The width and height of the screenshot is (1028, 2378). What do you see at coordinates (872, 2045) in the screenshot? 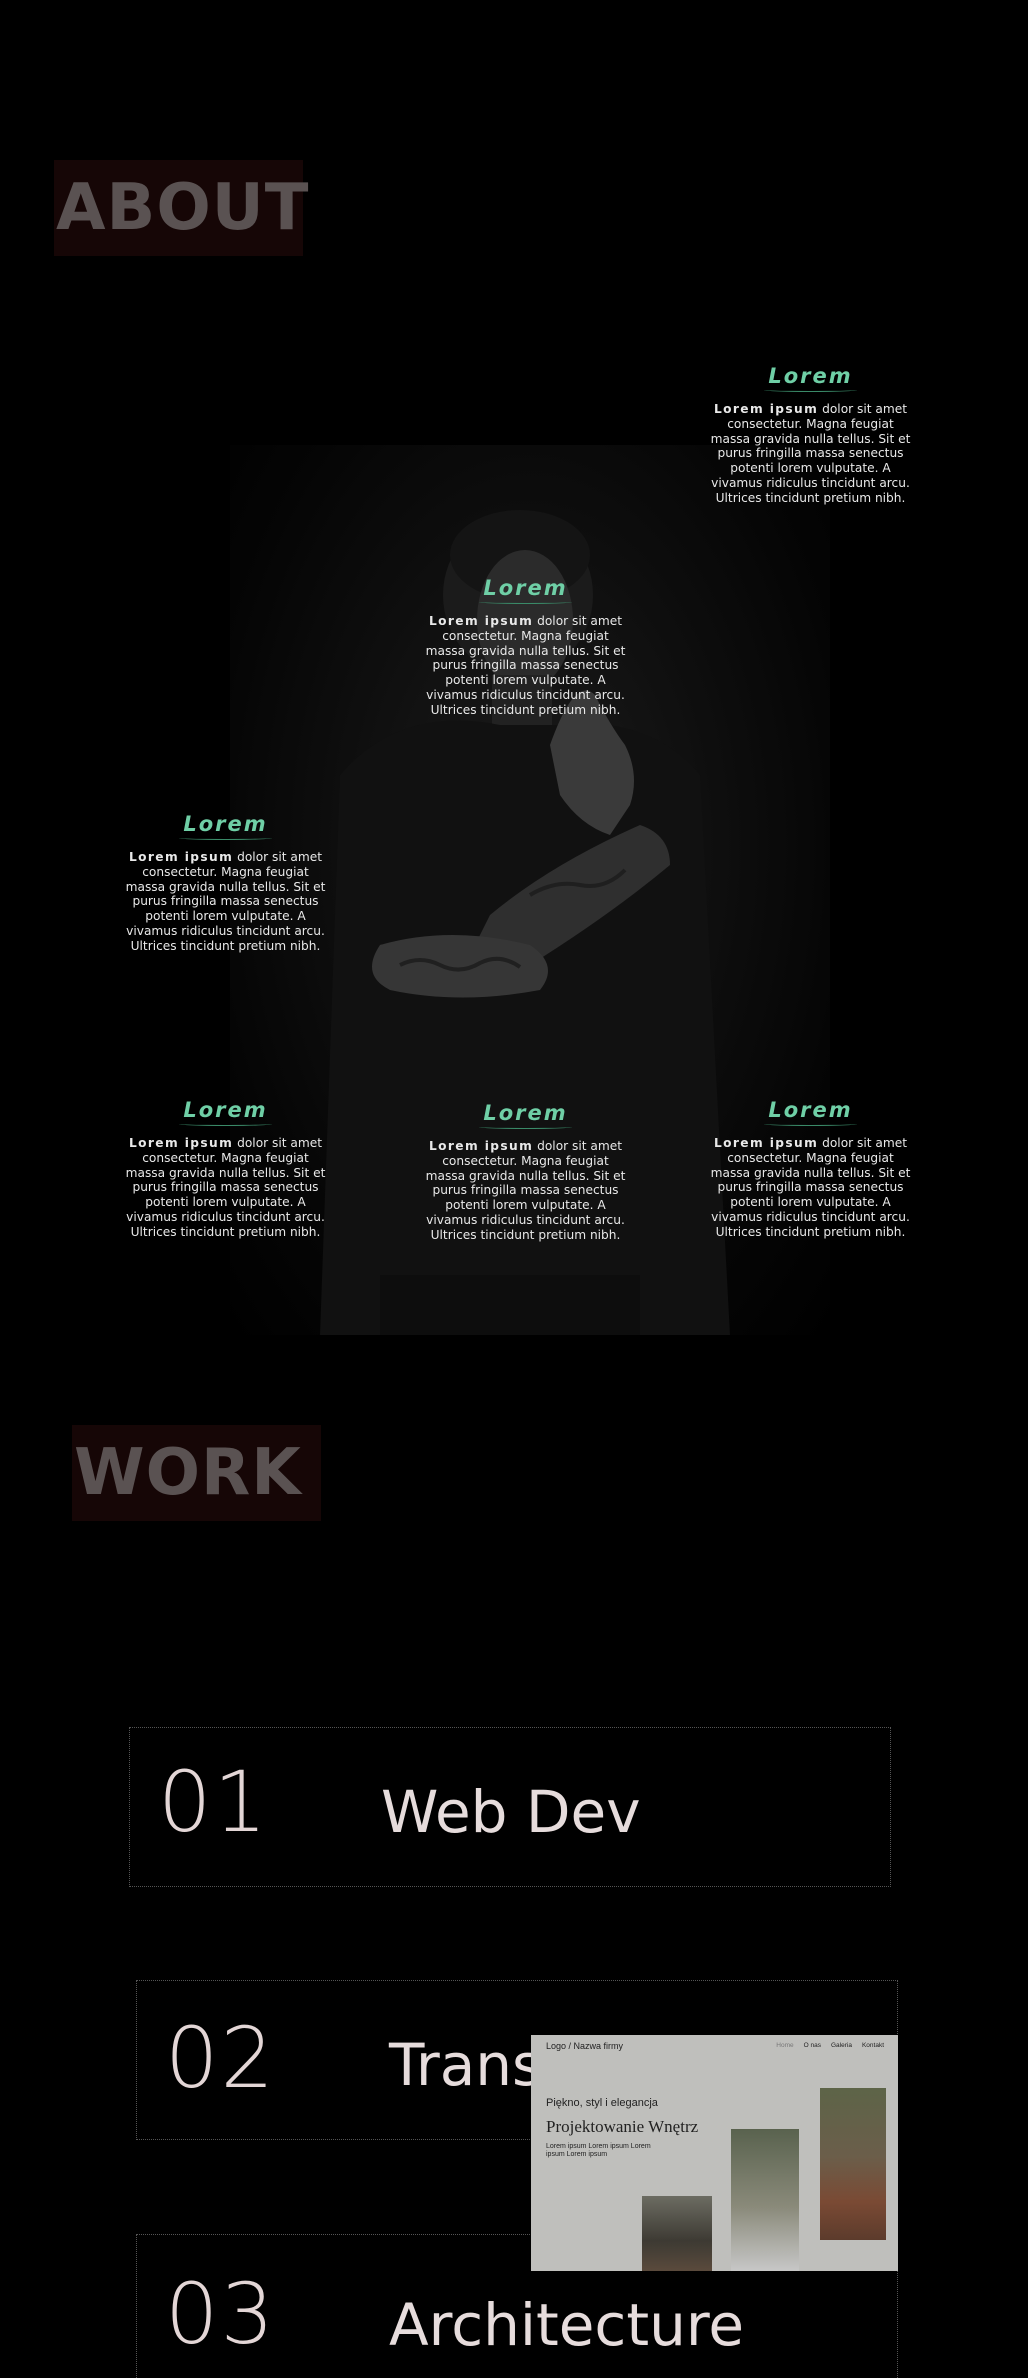
I see `preview-nav-contact: Kontakt` at bounding box center [872, 2045].